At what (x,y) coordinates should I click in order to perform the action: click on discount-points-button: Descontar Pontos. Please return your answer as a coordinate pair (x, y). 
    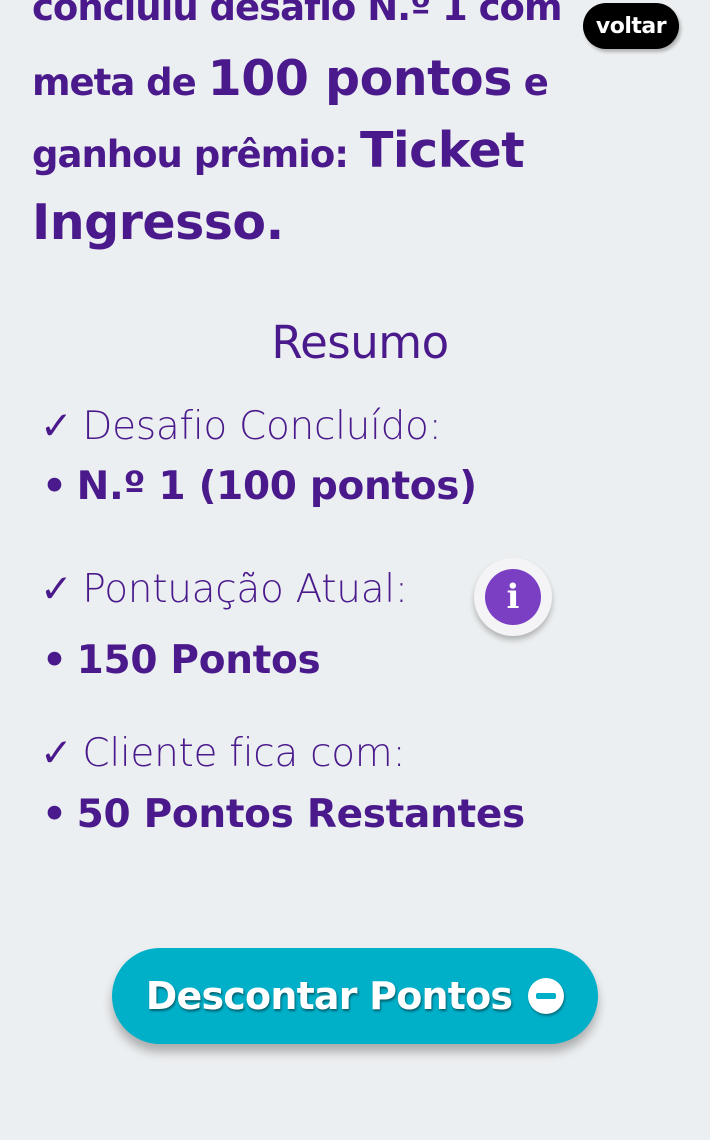
    Looking at the image, I should click on (355, 996).